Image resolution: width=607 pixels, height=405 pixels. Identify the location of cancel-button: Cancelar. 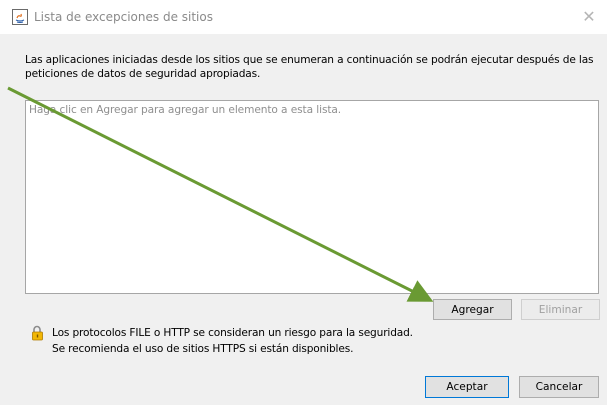
(559, 387).